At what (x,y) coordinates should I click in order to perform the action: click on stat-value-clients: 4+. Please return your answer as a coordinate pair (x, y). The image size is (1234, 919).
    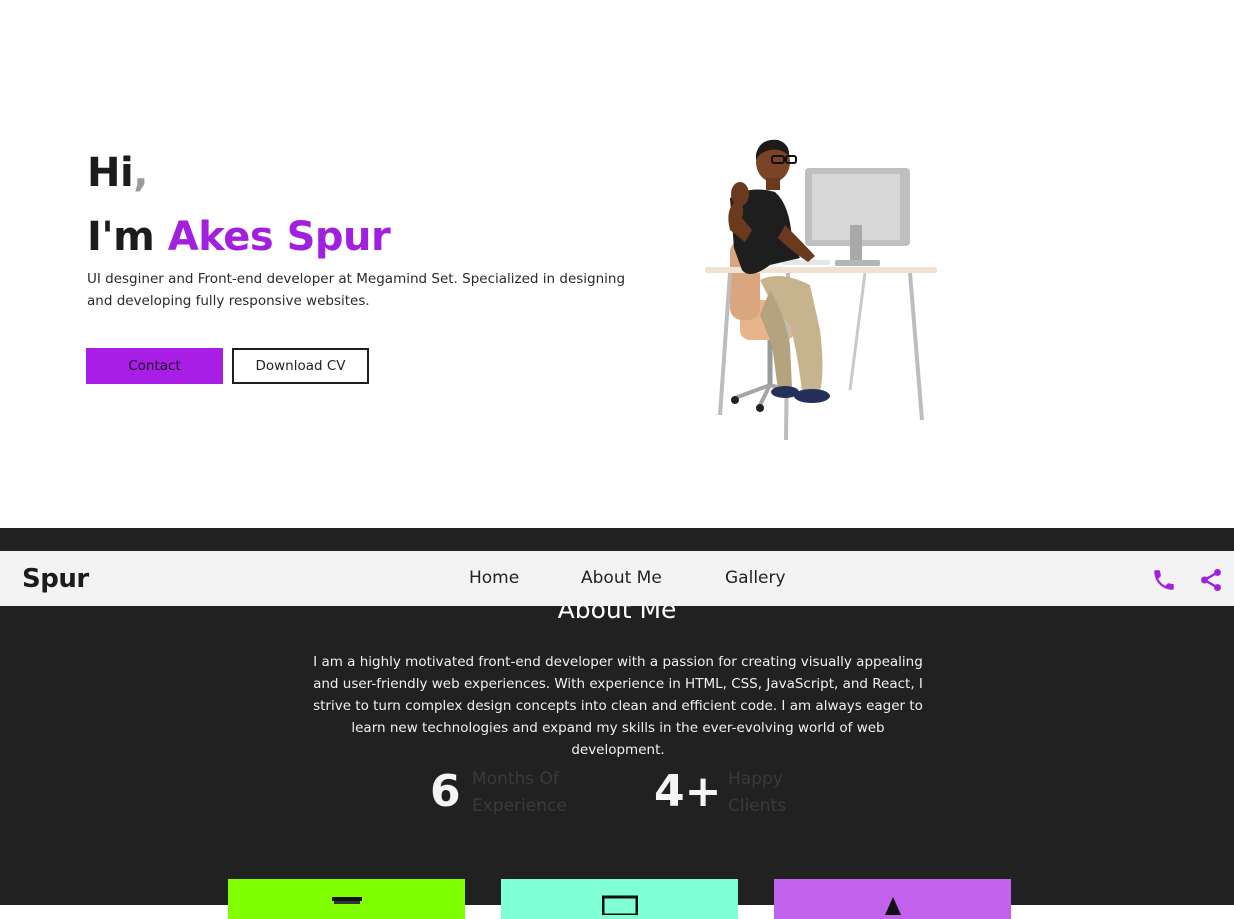
    Looking at the image, I should click on (688, 791).